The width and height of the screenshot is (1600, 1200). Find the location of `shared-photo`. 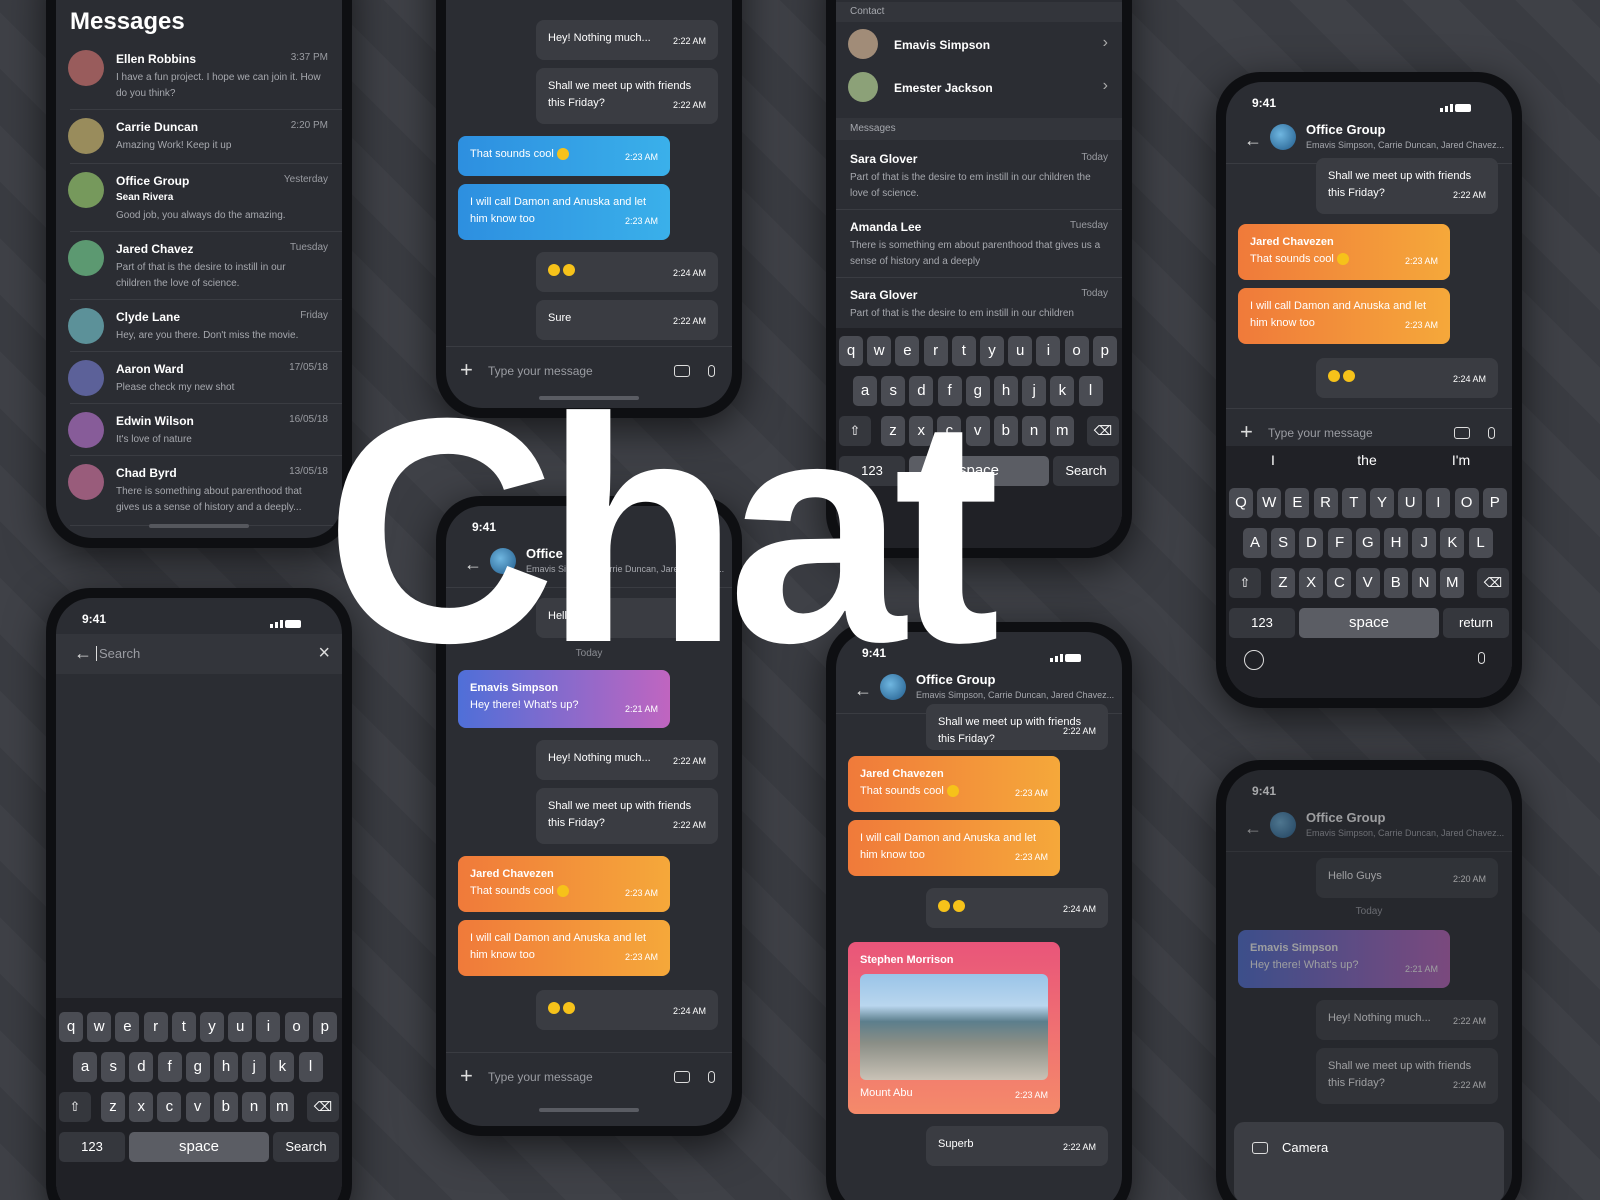

shared-photo is located at coordinates (954, 1027).